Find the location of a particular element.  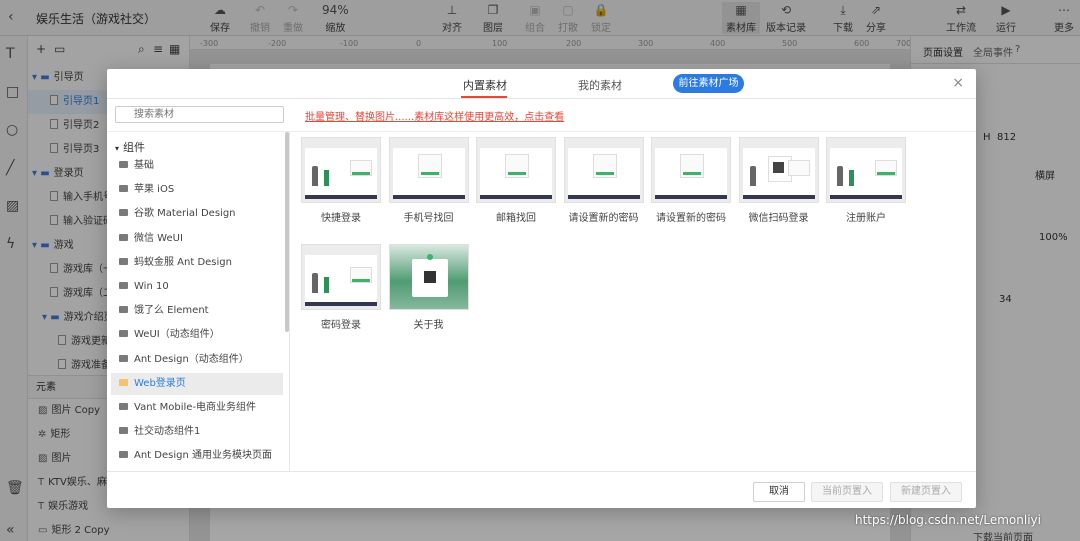

material-tile: 密码登录 is located at coordinates (341, 287).